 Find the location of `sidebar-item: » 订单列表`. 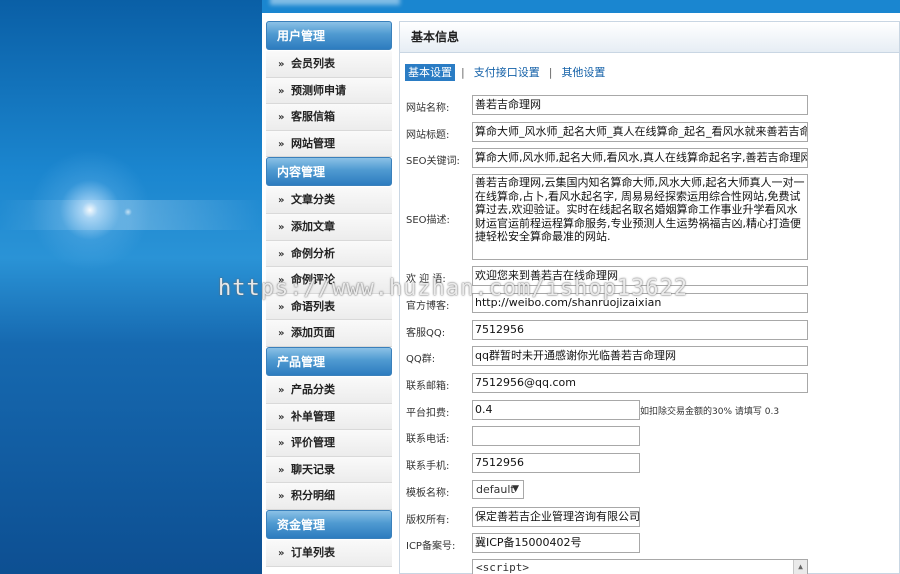

sidebar-item: » 订单列表 is located at coordinates (329, 553).